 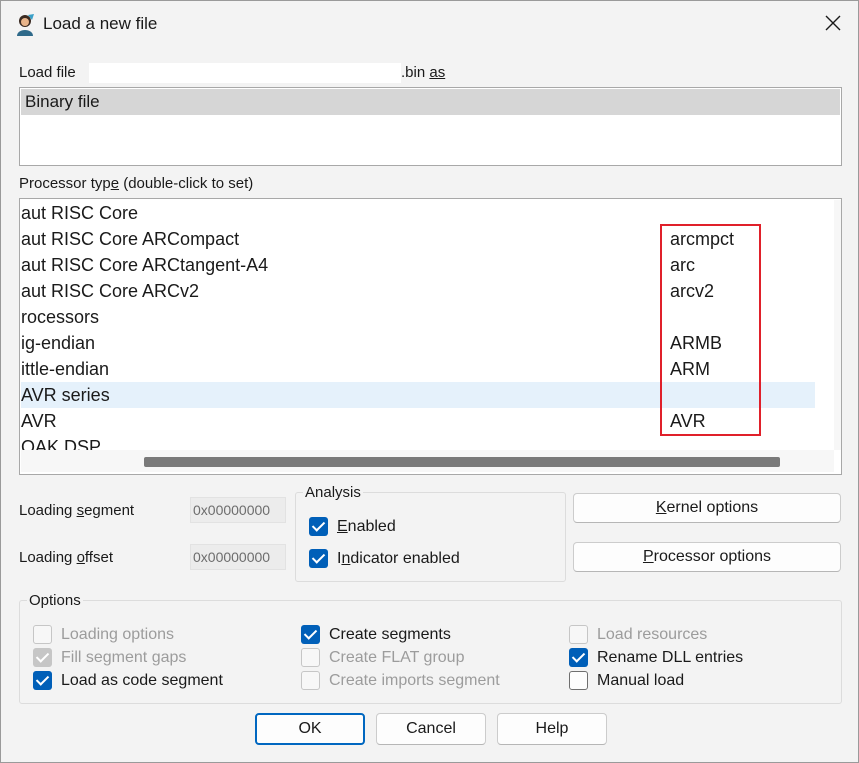 I want to click on indicator-enabled-checkbox, so click(x=318, y=558).